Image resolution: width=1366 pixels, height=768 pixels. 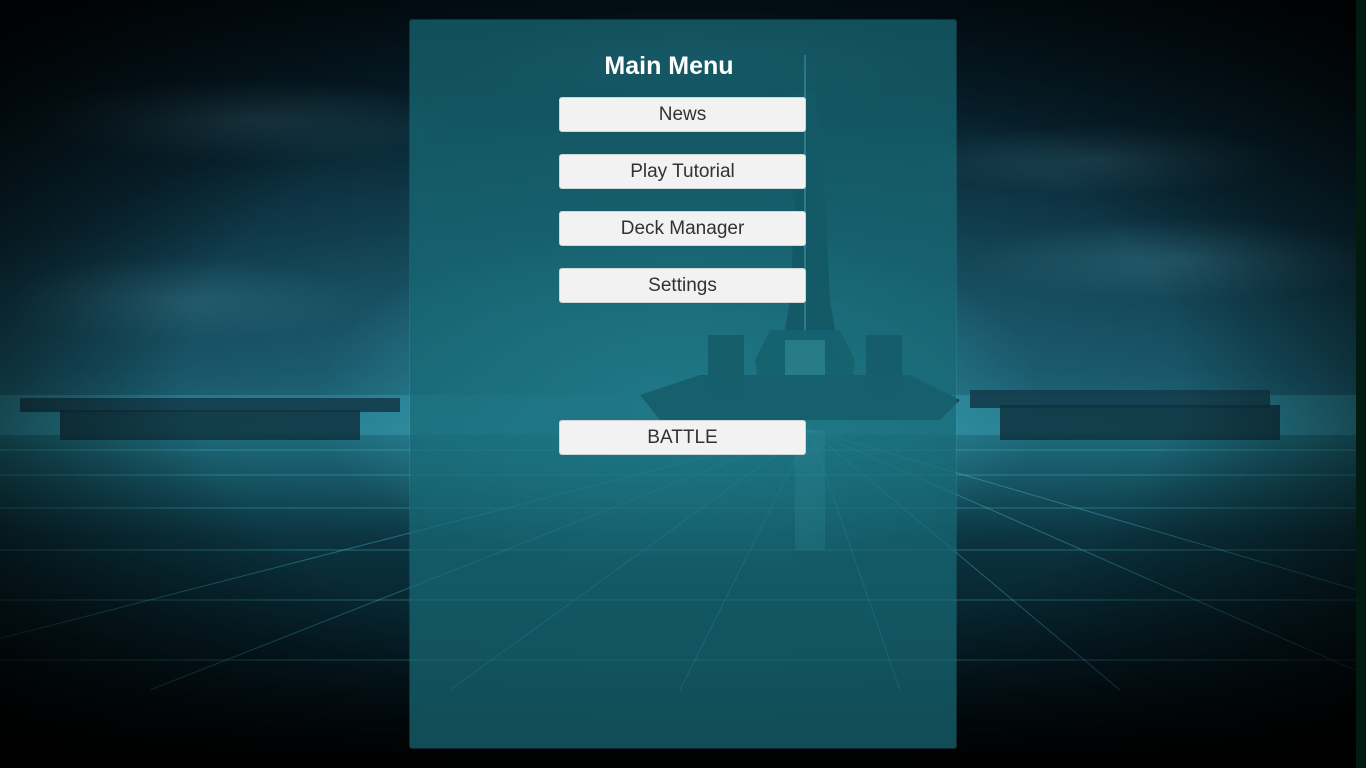 What do you see at coordinates (682, 285) in the screenshot?
I see `settings-button: Settings` at bounding box center [682, 285].